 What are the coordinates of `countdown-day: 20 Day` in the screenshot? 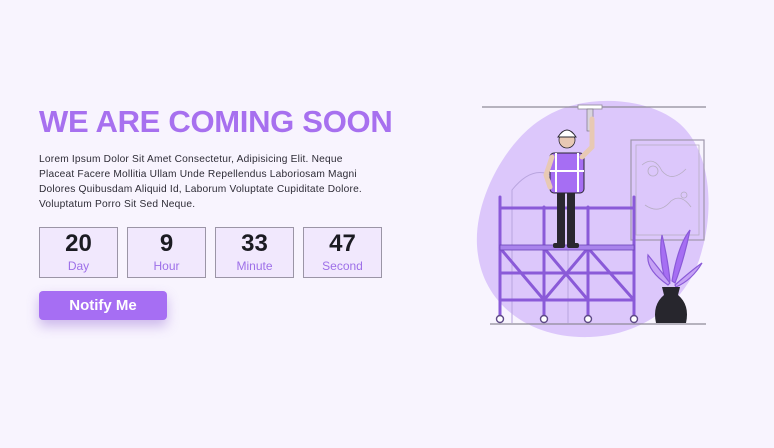 It's located at (78, 252).